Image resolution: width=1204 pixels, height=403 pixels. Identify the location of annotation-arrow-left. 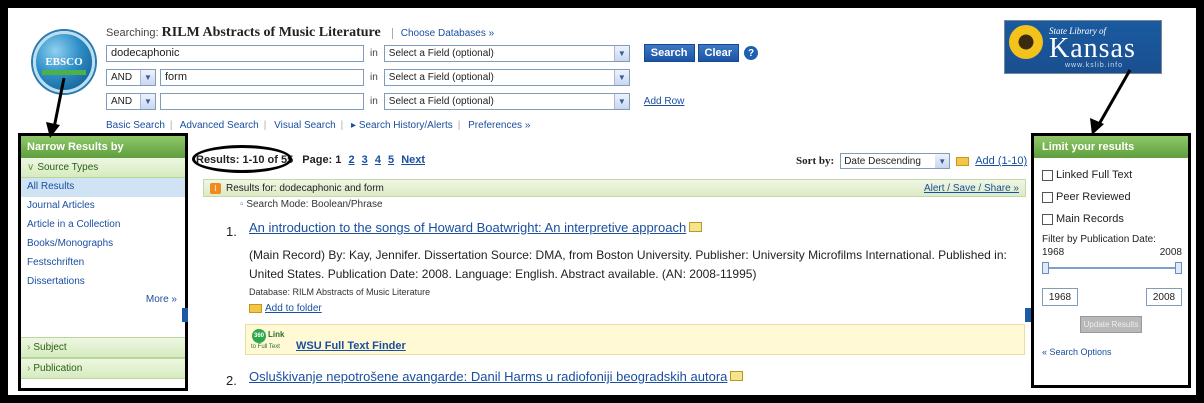
(59, 103).